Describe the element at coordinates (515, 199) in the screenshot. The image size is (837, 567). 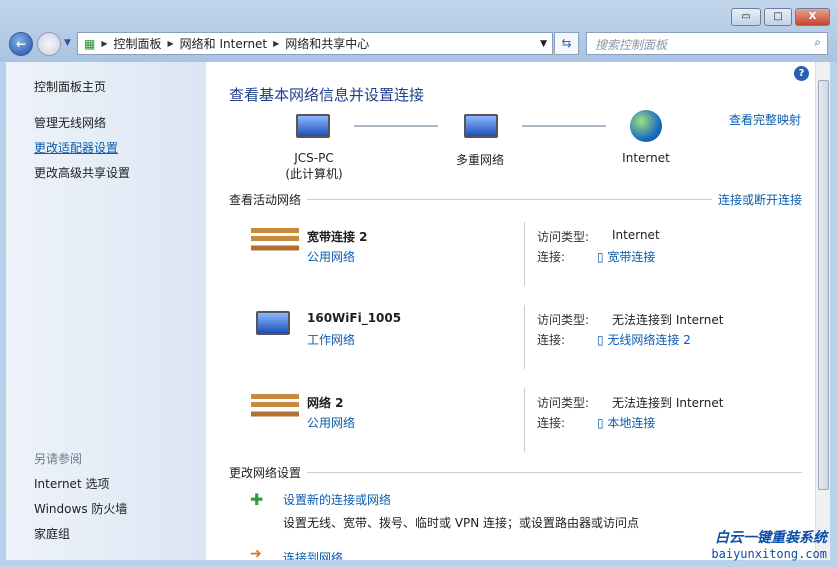
I see `active-networks-header: 查看活动网络 连接或断开连接` at that location.